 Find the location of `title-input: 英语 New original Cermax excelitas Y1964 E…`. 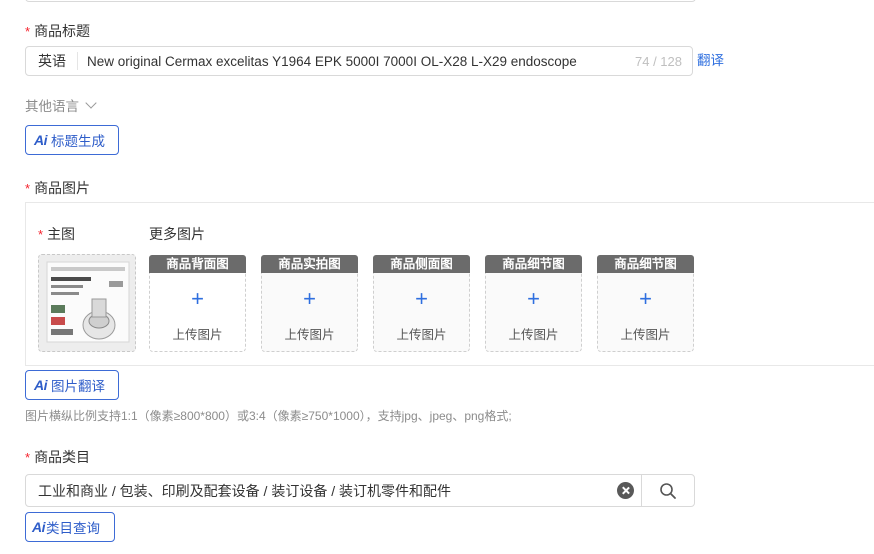

title-input: 英语 New original Cermax excelitas Y1964 E… is located at coordinates (359, 61).